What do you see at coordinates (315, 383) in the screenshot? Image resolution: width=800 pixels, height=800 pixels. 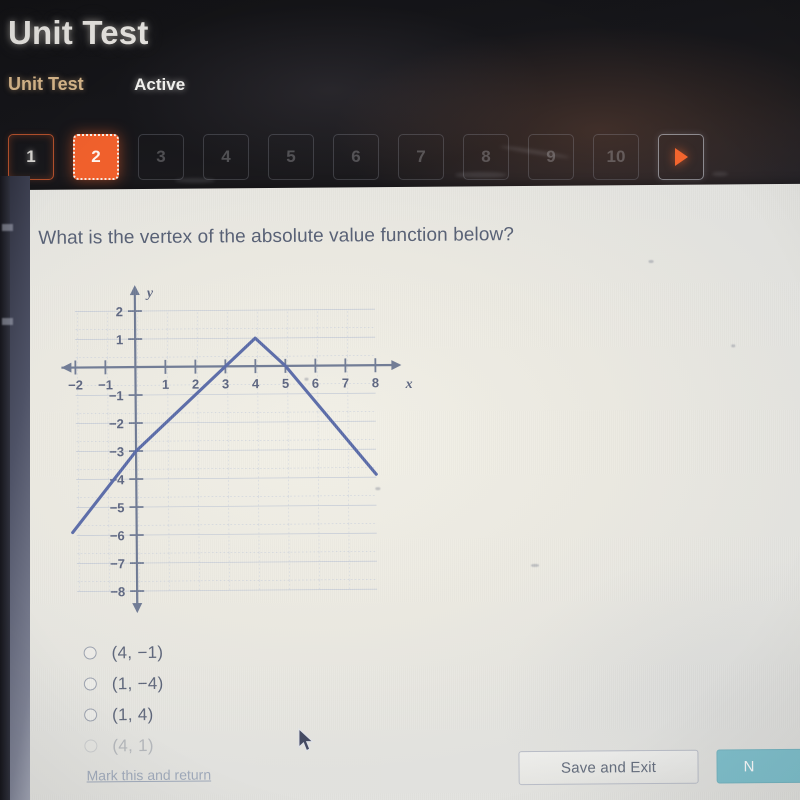 I see `svg-text: 6` at bounding box center [315, 383].